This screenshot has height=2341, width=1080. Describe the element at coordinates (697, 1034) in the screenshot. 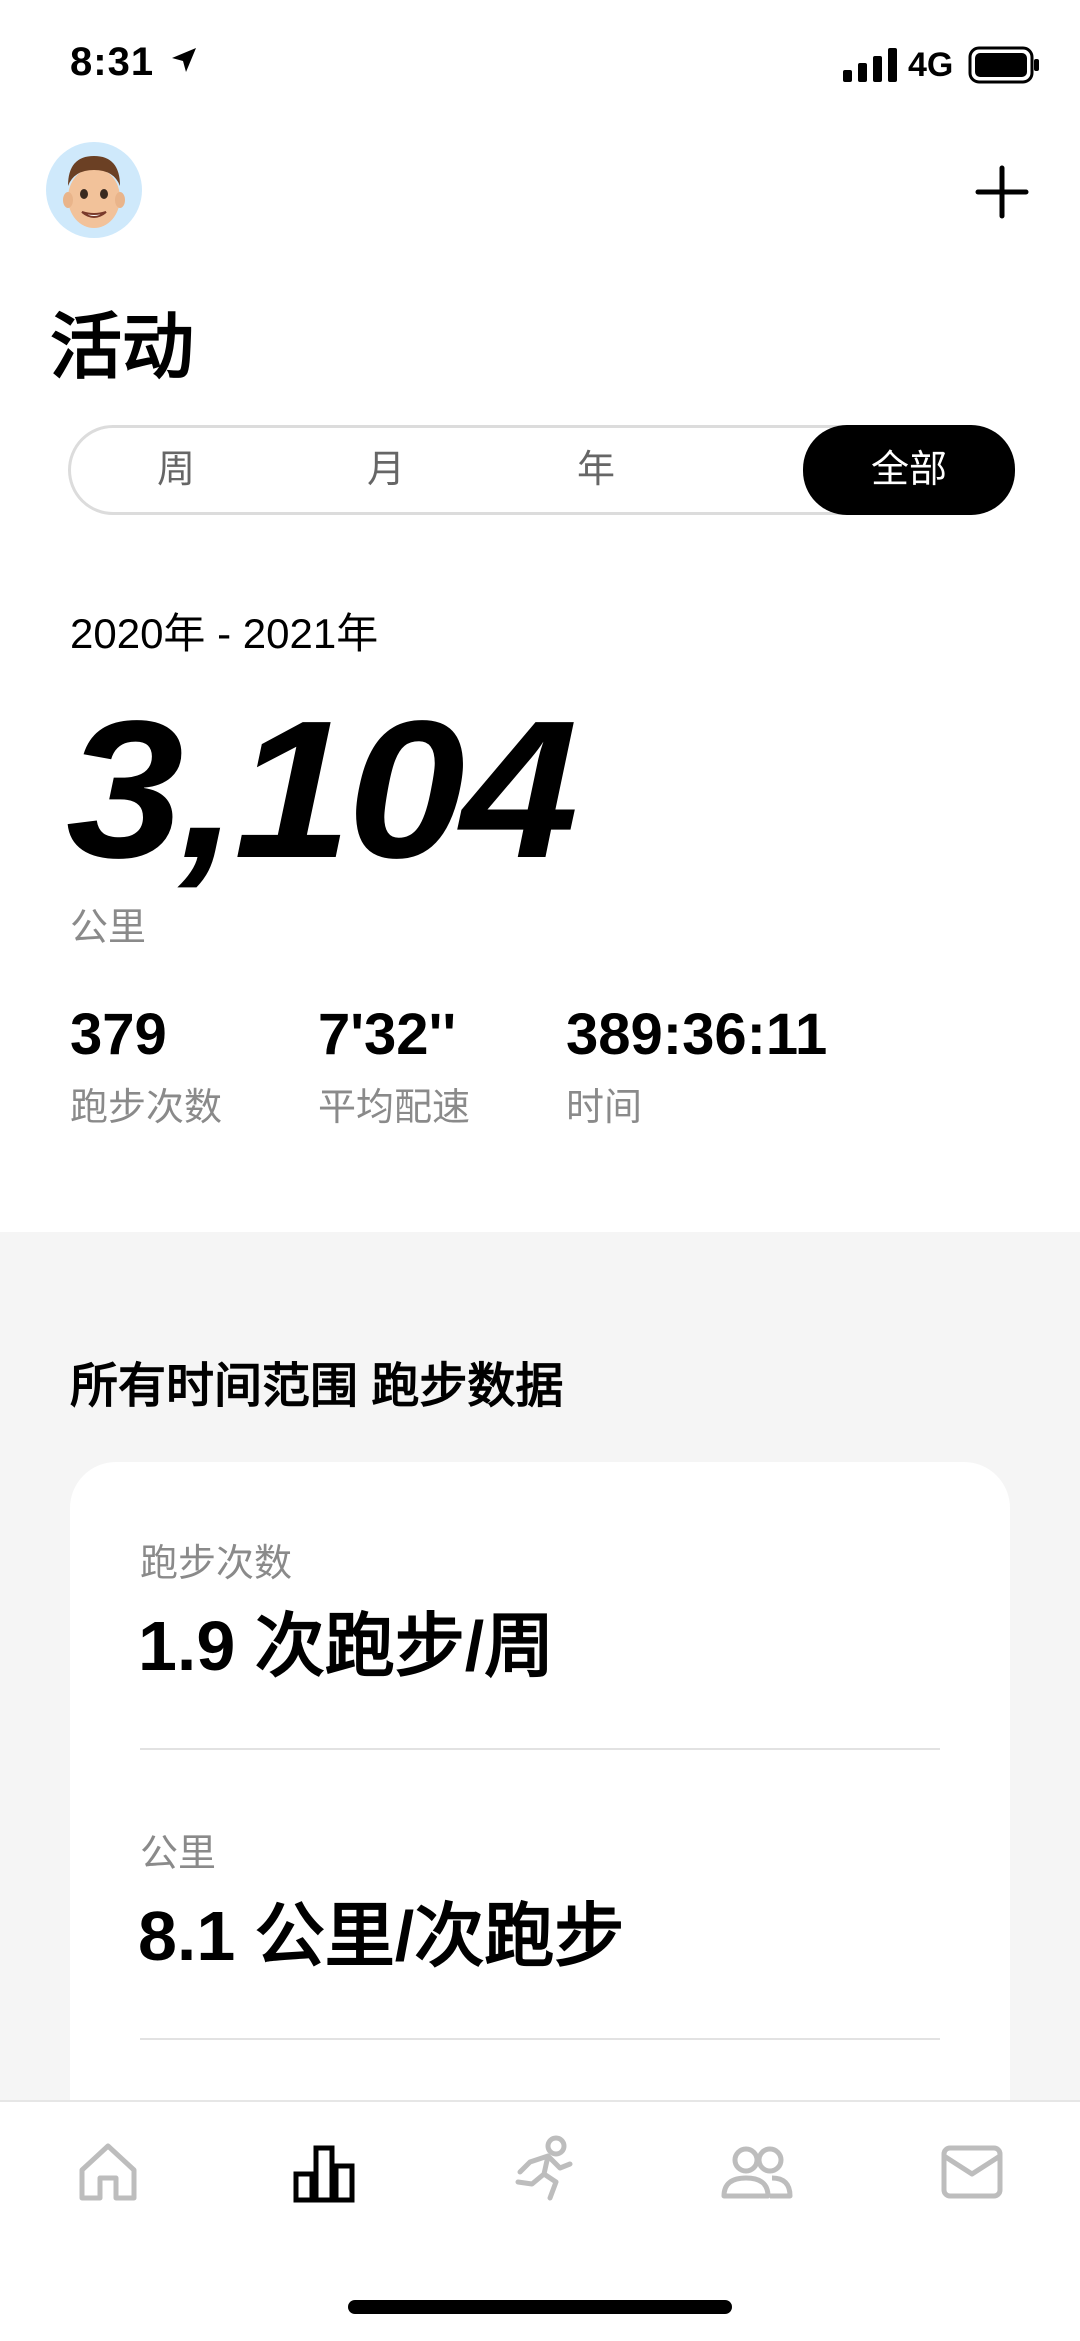

I see `stat-time-value: 389:36:11` at that location.